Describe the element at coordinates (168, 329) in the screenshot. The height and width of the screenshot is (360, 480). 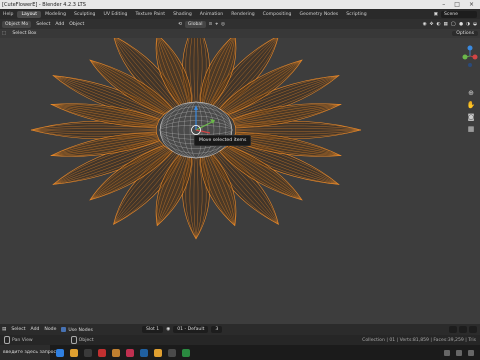
I see `material-sphere-icon: ◉` at that location.